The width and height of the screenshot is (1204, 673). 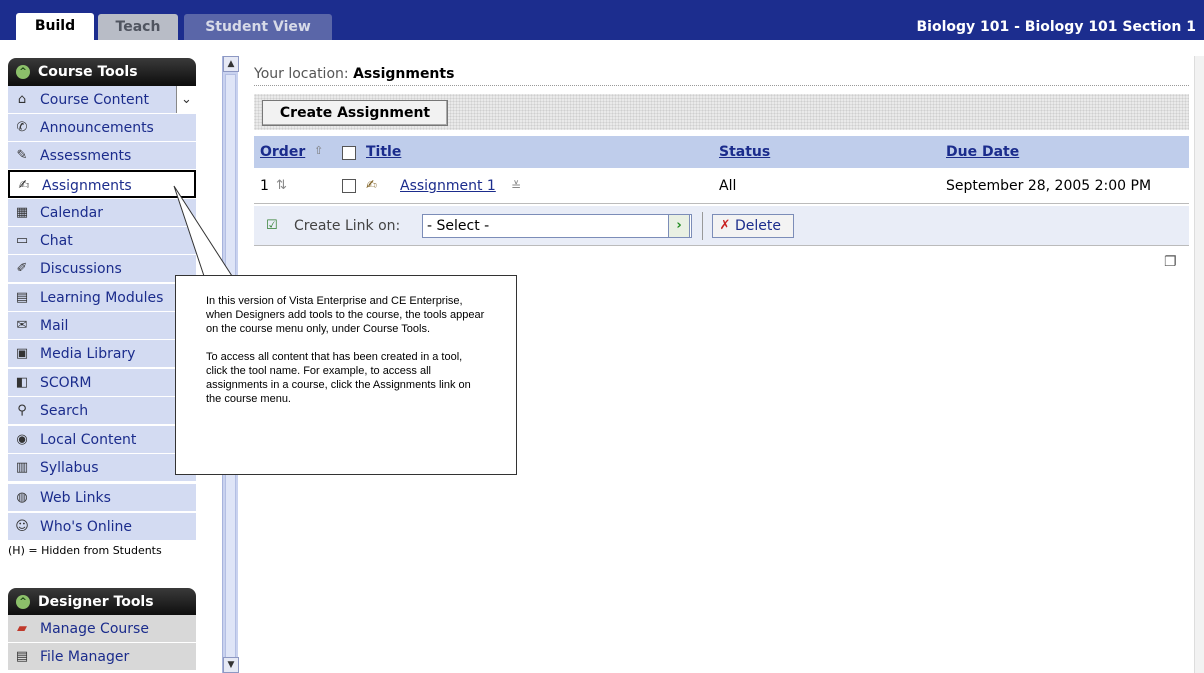 What do you see at coordinates (22, 212) in the screenshot?
I see `calendar-icon: ▦` at bounding box center [22, 212].